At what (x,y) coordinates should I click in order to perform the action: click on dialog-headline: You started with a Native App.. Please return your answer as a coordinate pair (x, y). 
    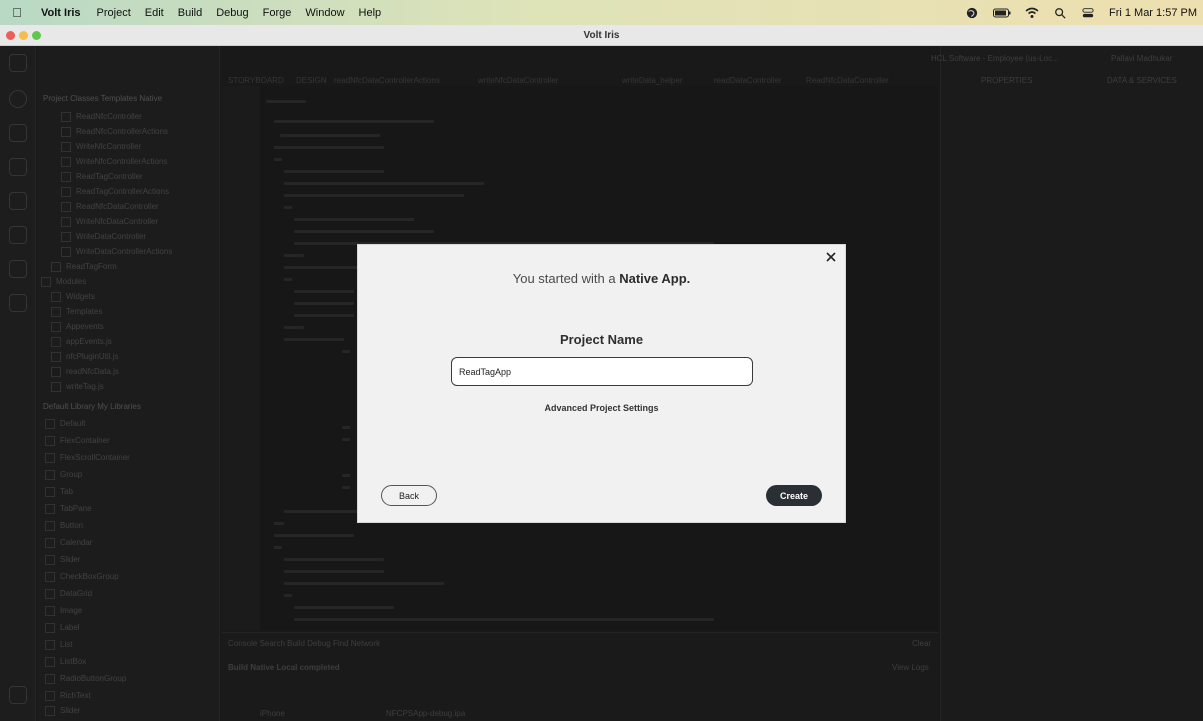
    Looking at the image, I should click on (601, 278).